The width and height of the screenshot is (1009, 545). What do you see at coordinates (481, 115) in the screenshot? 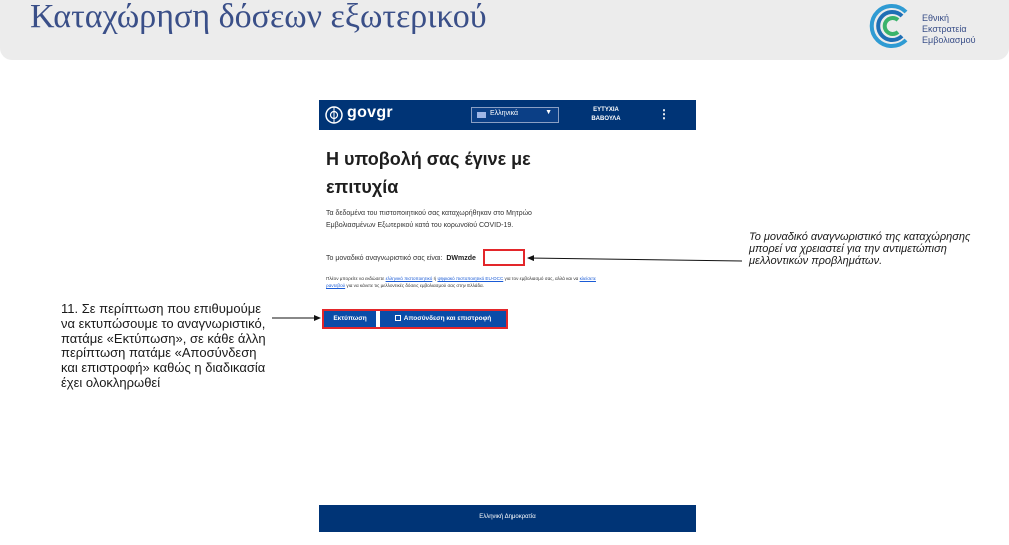
I see `flag-icon` at bounding box center [481, 115].